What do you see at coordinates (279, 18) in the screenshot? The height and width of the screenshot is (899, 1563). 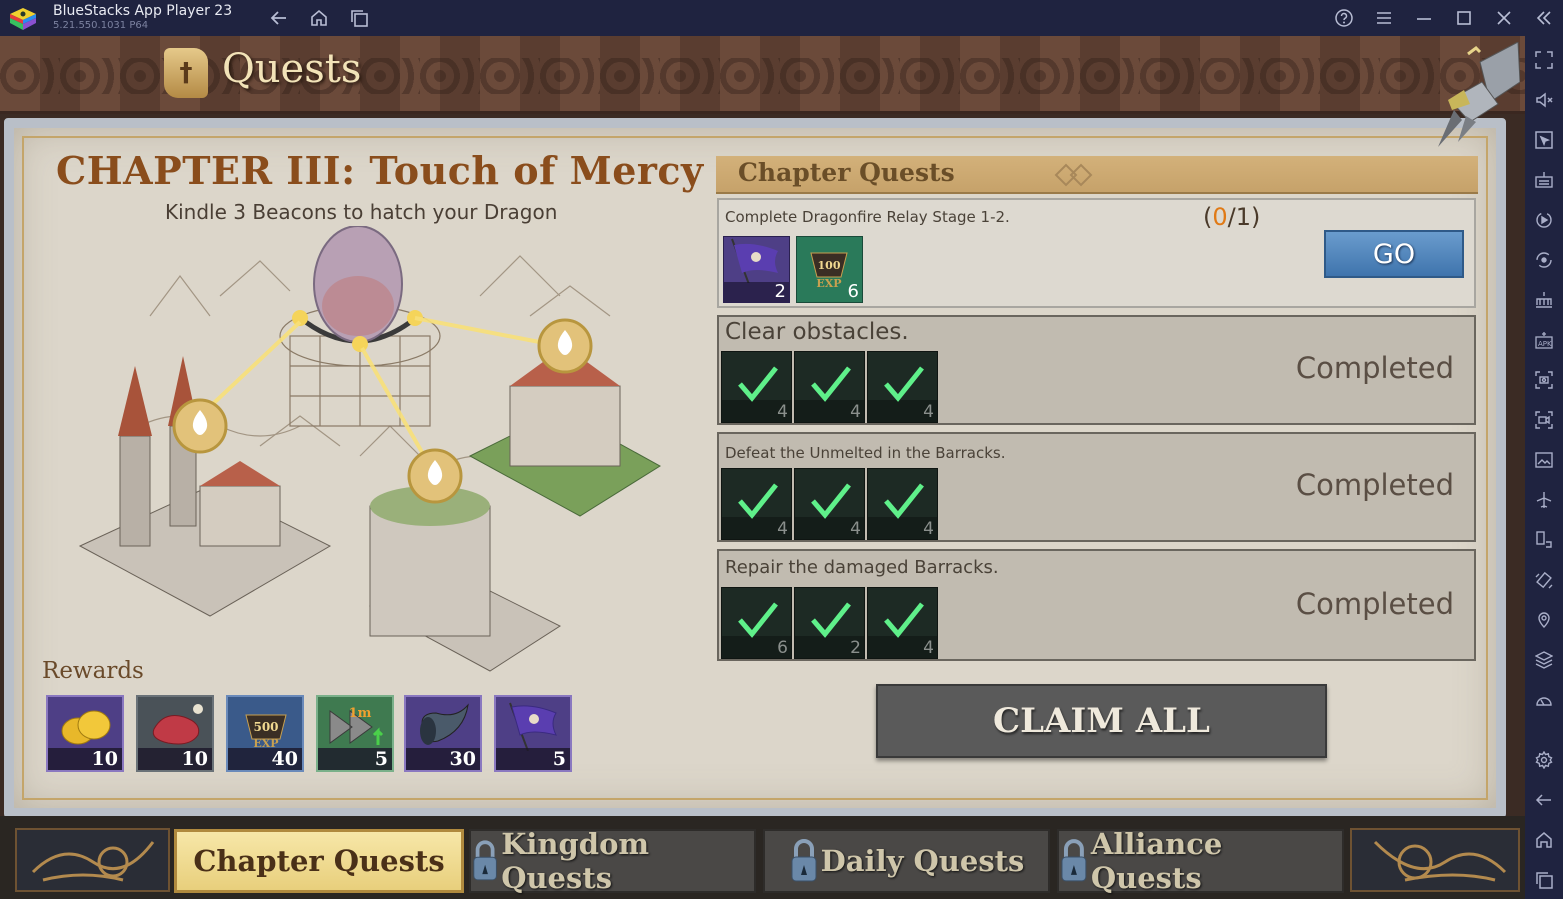 I see `back-icon` at bounding box center [279, 18].